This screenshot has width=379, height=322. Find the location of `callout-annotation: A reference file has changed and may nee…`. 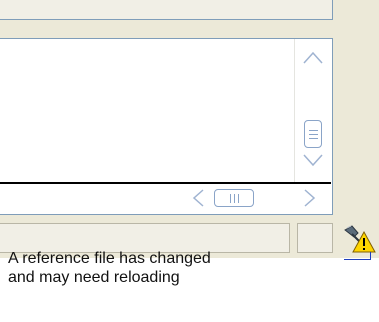

callout-annotation: A reference file has changed and may nee… is located at coordinates (178, 268).